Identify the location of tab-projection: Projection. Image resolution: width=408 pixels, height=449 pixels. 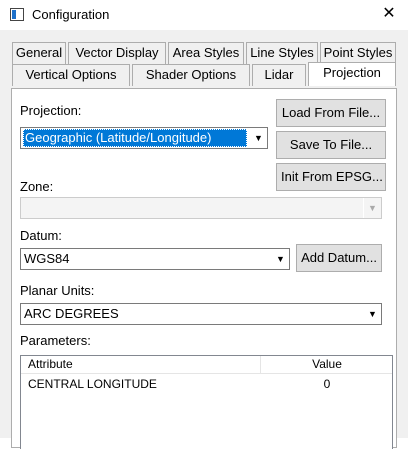
(352, 74).